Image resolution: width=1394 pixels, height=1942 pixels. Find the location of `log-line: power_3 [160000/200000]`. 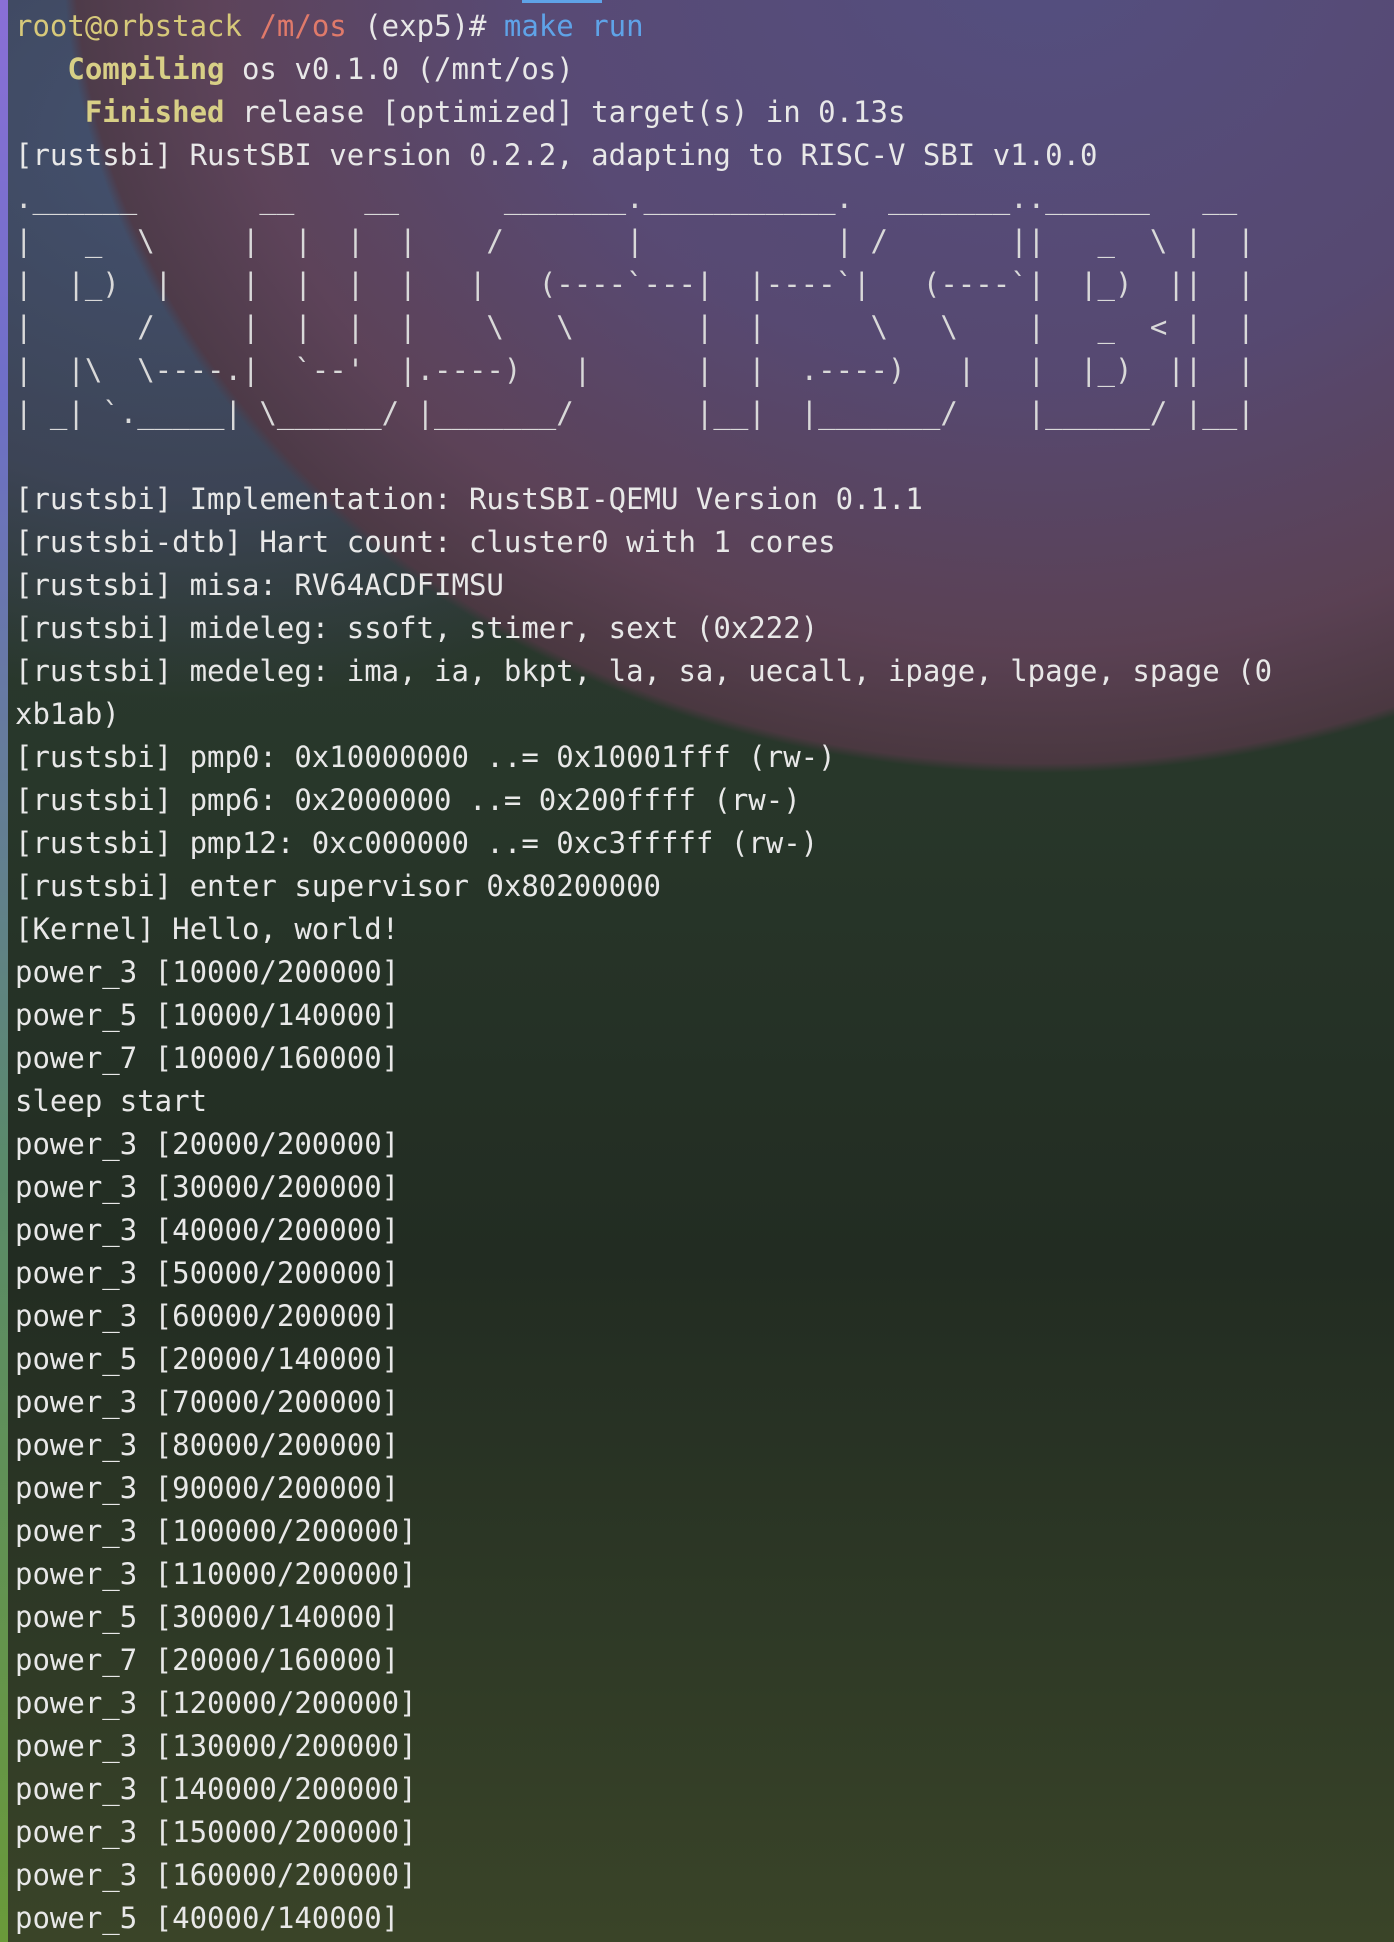

log-line: power_3 [160000/200000] is located at coordinates (216, 1875).